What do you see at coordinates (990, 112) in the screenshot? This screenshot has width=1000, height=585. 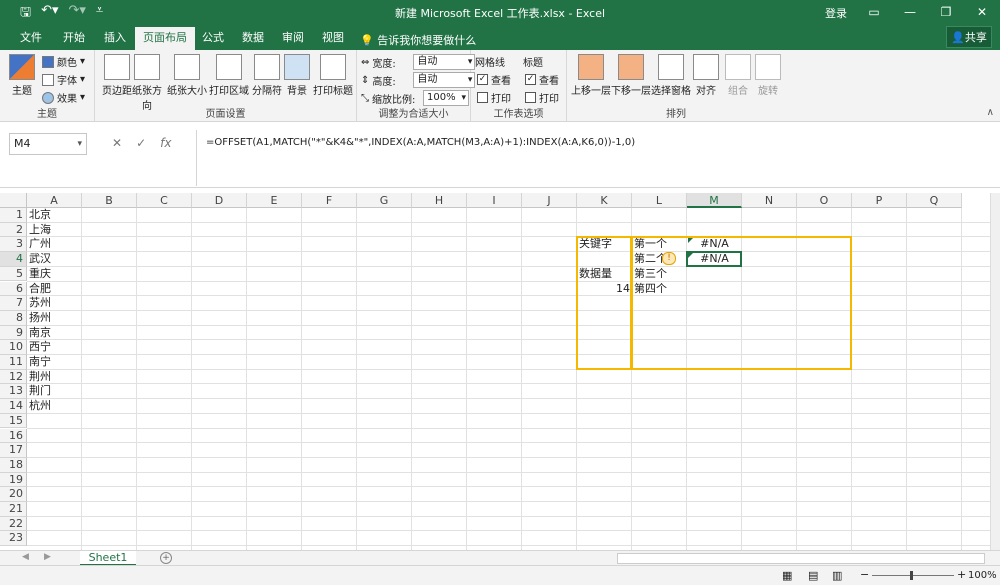 I see `collapse-ribbon-icon: ∧` at bounding box center [990, 112].